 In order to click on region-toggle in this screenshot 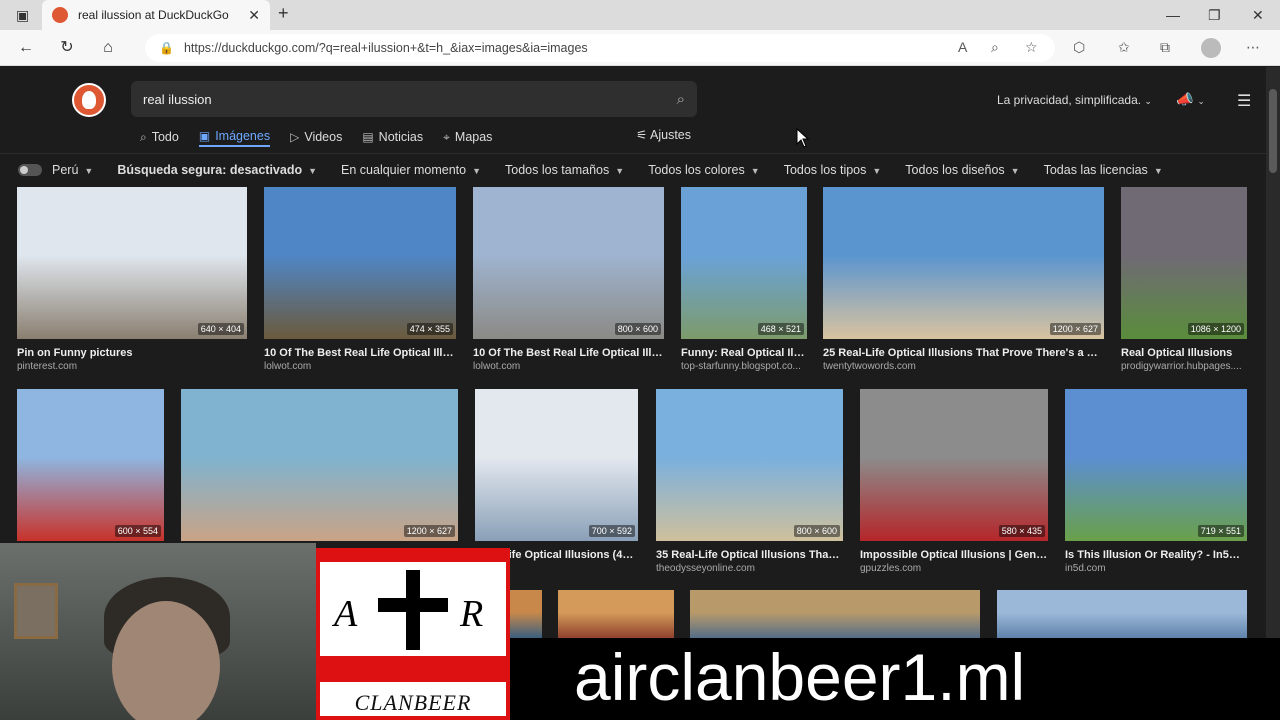, I will do `click(30, 169)`.